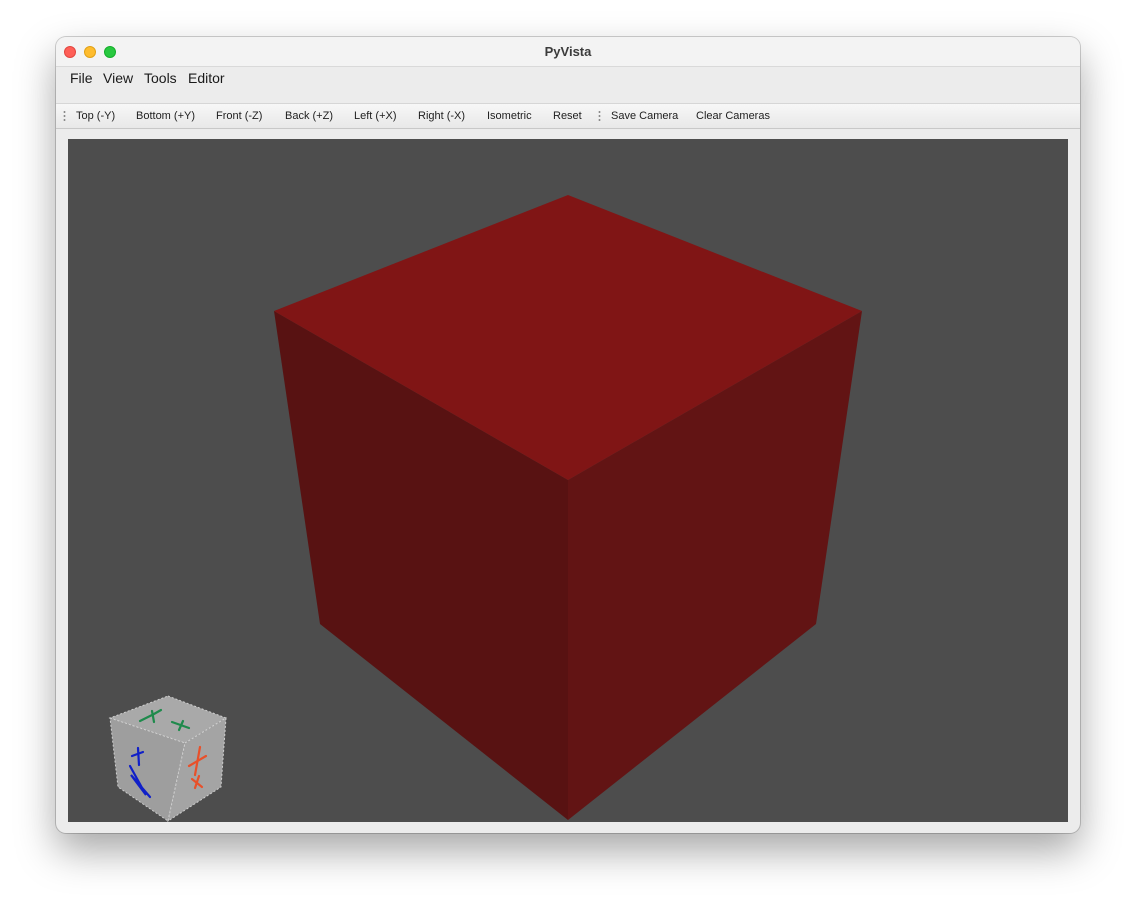 Image resolution: width=1136 pixels, height=908 pixels. What do you see at coordinates (509, 116) in the screenshot?
I see `isometric-view-button: Isometric` at bounding box center [509, 116].